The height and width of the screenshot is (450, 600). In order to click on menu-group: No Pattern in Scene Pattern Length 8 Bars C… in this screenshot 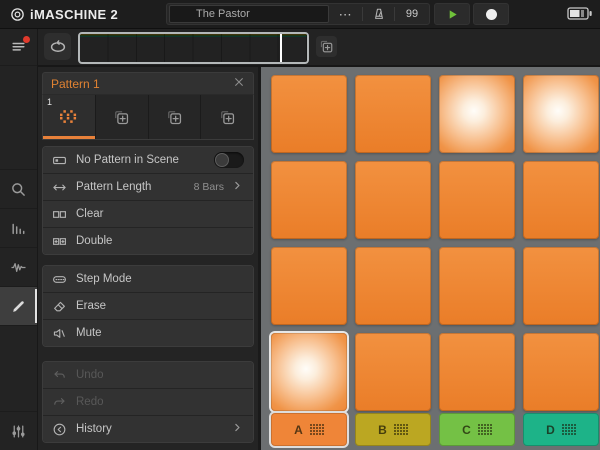, I will do `click(148, 200)`.